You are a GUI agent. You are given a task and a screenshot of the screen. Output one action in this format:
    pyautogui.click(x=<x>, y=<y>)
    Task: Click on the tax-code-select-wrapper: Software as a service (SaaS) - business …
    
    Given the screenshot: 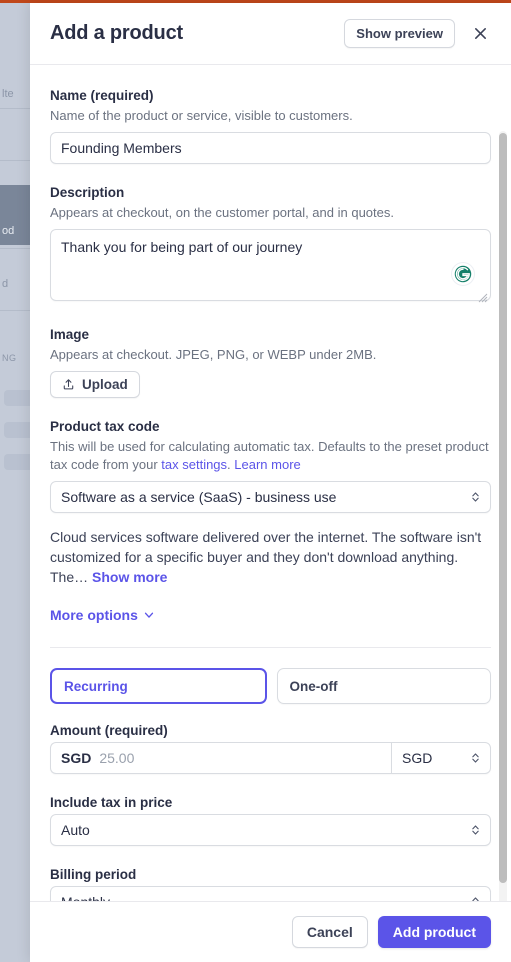 What is the action you would take?
    pyautogui.click(x=270, y=497)
    